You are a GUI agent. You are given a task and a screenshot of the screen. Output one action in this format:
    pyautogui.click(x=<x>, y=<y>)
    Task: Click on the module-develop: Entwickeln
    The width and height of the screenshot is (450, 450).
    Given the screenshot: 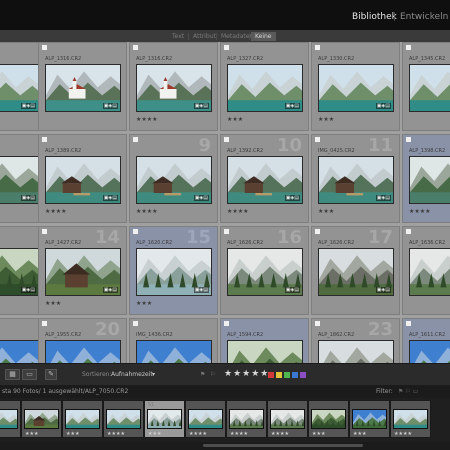 What is the action you would take?
    pyautogui.click(x=424, y=17)
    